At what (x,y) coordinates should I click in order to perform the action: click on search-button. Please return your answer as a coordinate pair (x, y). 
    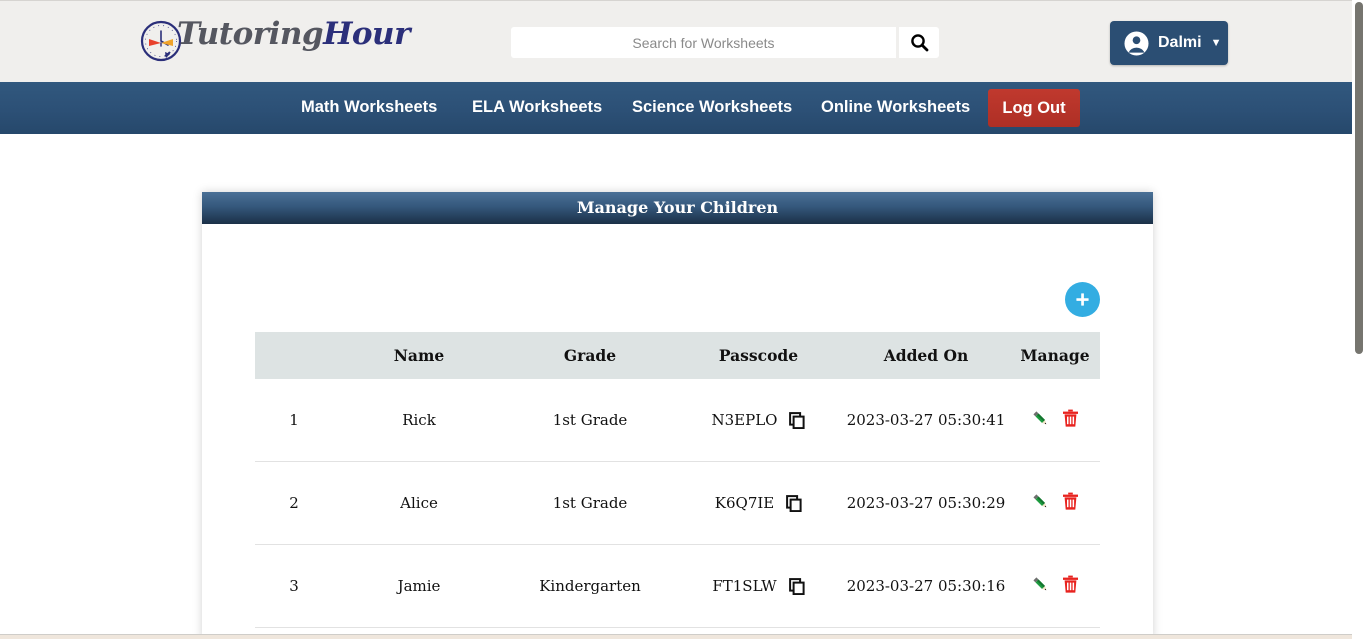
    Looking at the image, I should click on (919, 42).